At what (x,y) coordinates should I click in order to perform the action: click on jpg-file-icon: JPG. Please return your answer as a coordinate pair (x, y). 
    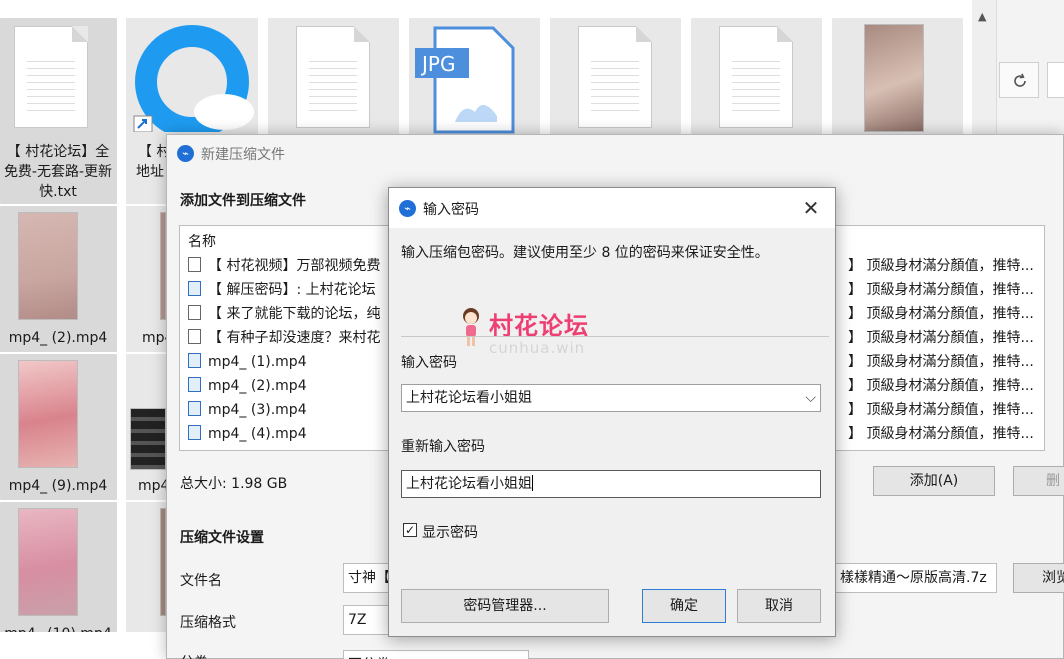
    Looking at the image, I should click on (465, 80).